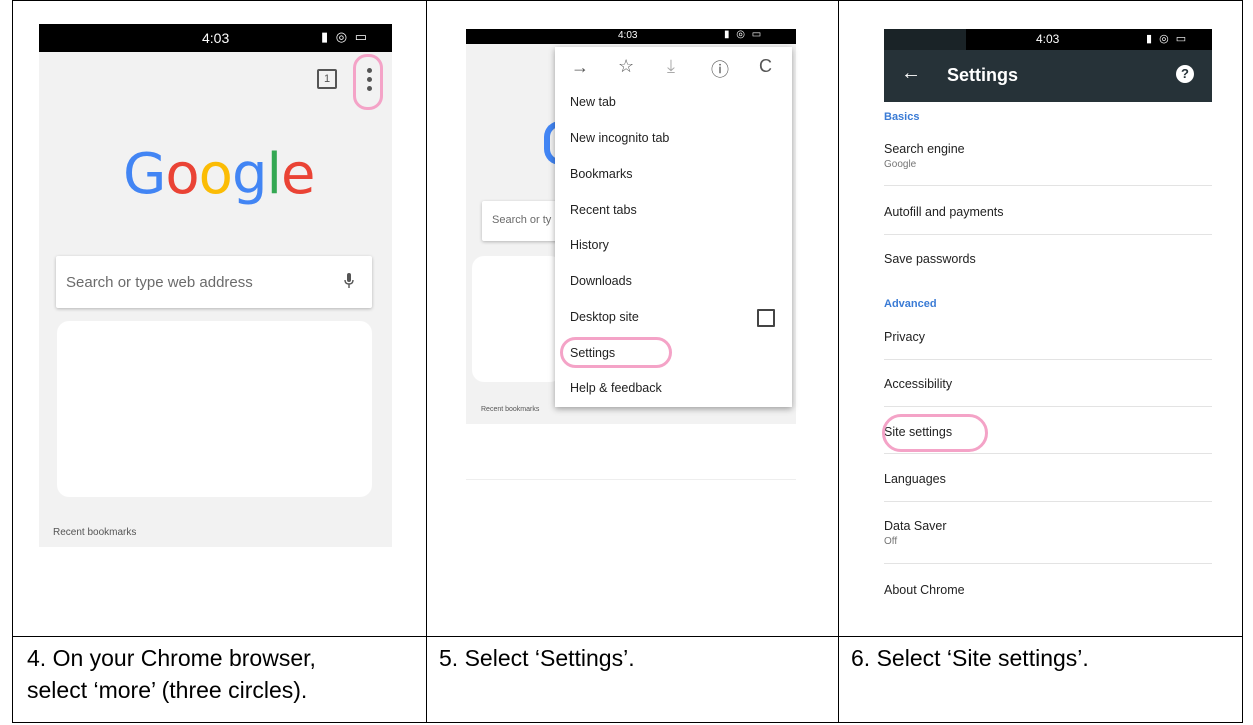 The image size is (1253, 725). What do you see at coordinates (902, 117) in the screenshot?
I see `section-basics: Basics` at bounding box center [902, 117].